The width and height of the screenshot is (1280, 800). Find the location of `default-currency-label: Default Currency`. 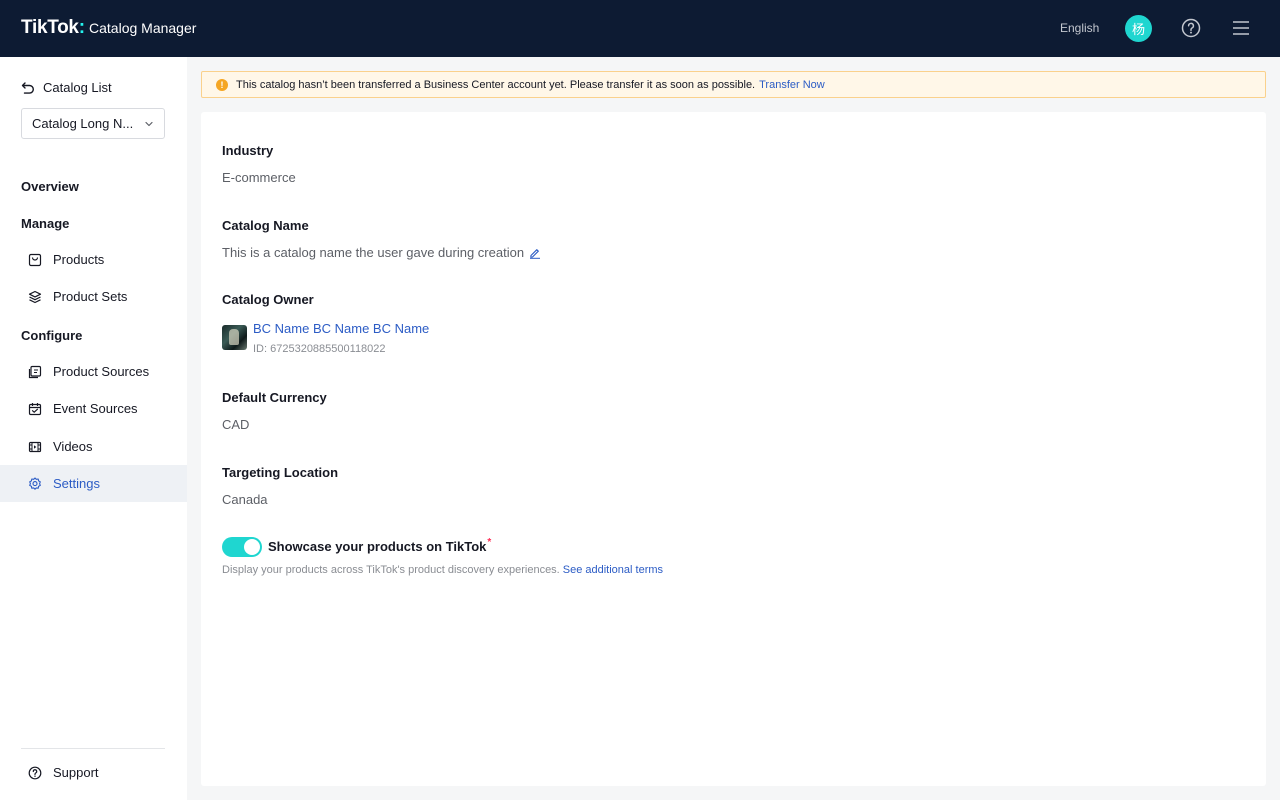

default-currency-label: Default Currency is located at coordinates (274, 397).